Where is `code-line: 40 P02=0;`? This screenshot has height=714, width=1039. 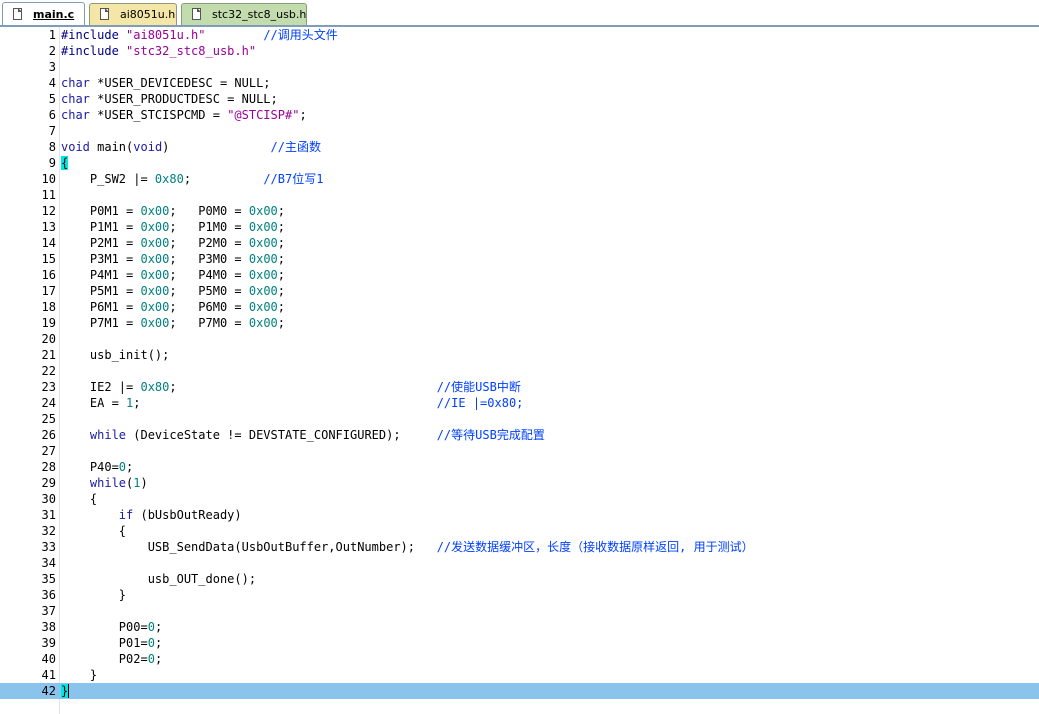 code-line: 40 P02=0; is located at coordinates (519, 659).